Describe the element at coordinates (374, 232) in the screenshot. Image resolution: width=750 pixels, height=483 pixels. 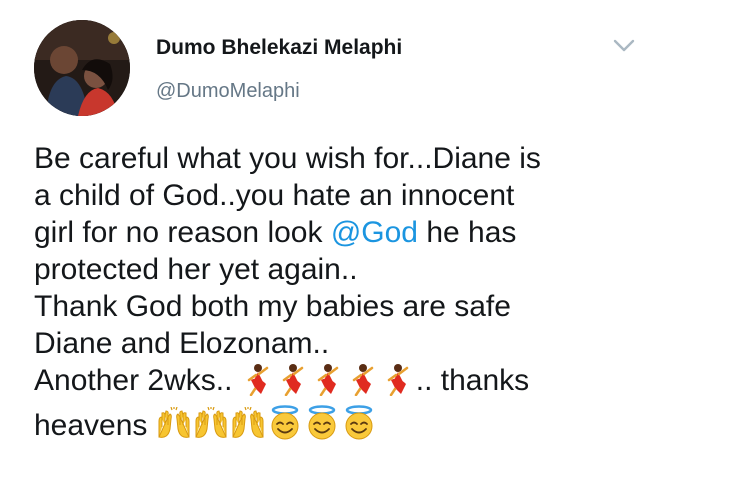
I see `mention-link: @God` at that location.